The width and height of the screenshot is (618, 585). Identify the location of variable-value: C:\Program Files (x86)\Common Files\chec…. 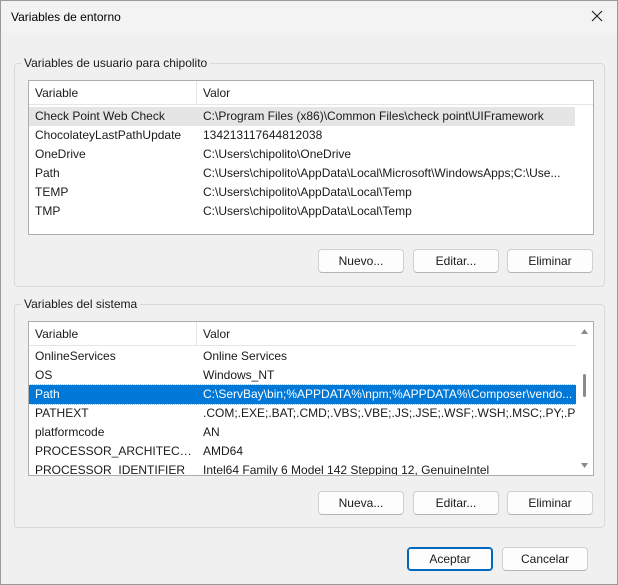
(373, 116).